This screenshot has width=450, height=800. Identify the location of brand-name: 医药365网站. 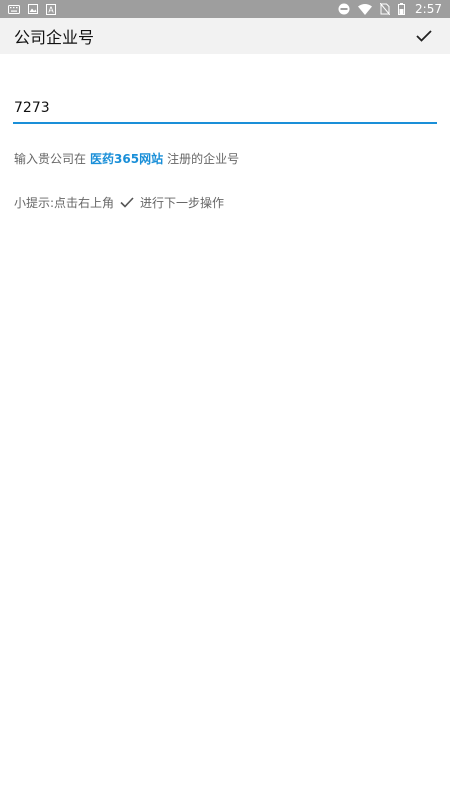
(127, 159).